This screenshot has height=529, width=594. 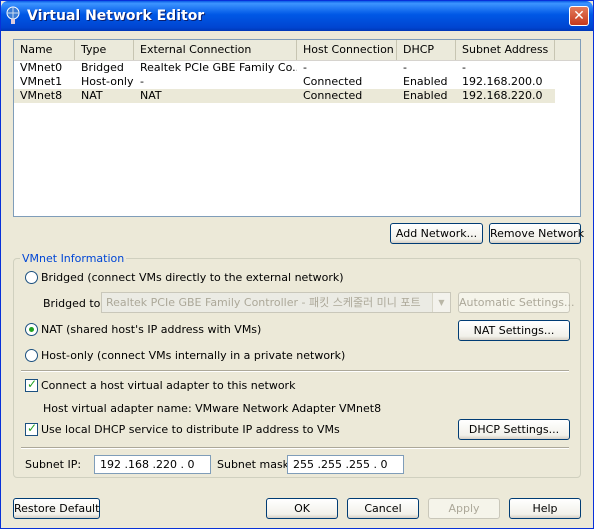 What do you see at coordinates (502, 95) in the screenshot?
I see `cell-subnet: 192.168.220.0` at bounding box center [502, 95].